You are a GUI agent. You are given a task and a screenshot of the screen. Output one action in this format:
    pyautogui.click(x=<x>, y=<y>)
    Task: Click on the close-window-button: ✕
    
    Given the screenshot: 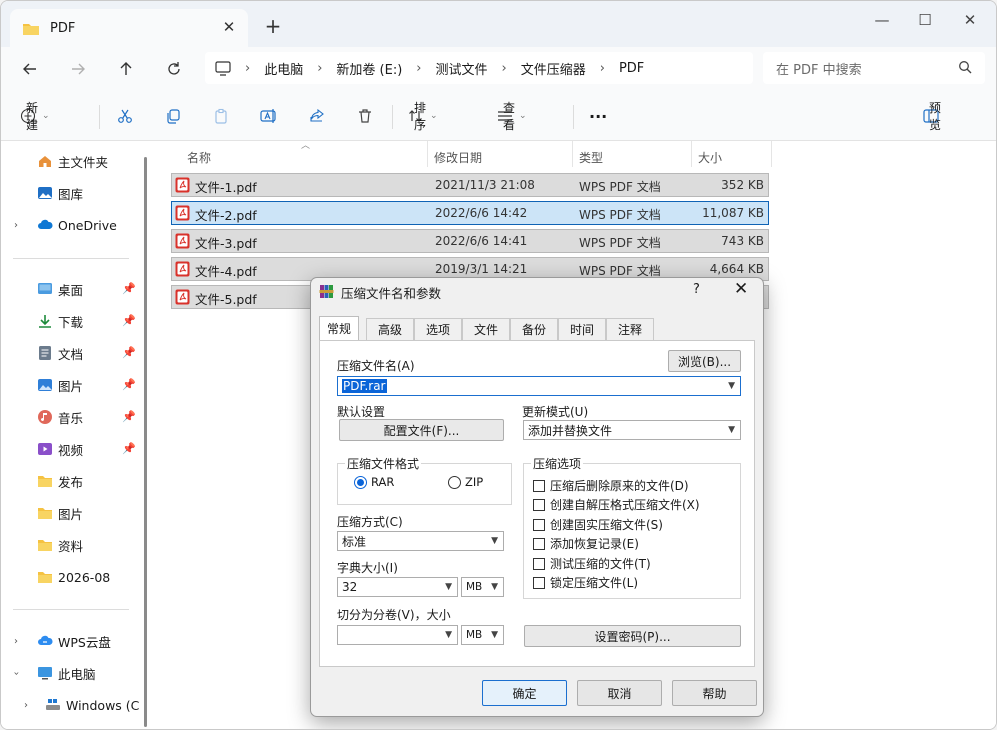 What is the action you would take?
    pyautogui.click(x=970, y=20)
    